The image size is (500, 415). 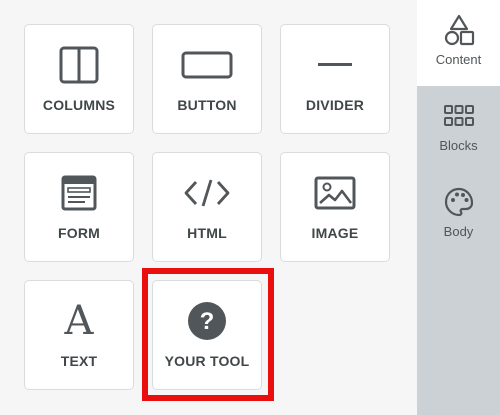 I want to click on palette-icon, so click(x=458, y=202).